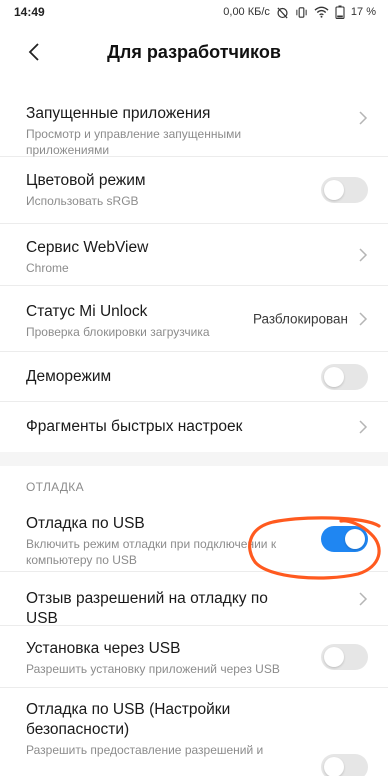 This screenshot has height=776, width=388. What do you see at coordinates (282, 12) in the screenshot?
I see `alarm-off-icon` at bounding box center [282, 12].